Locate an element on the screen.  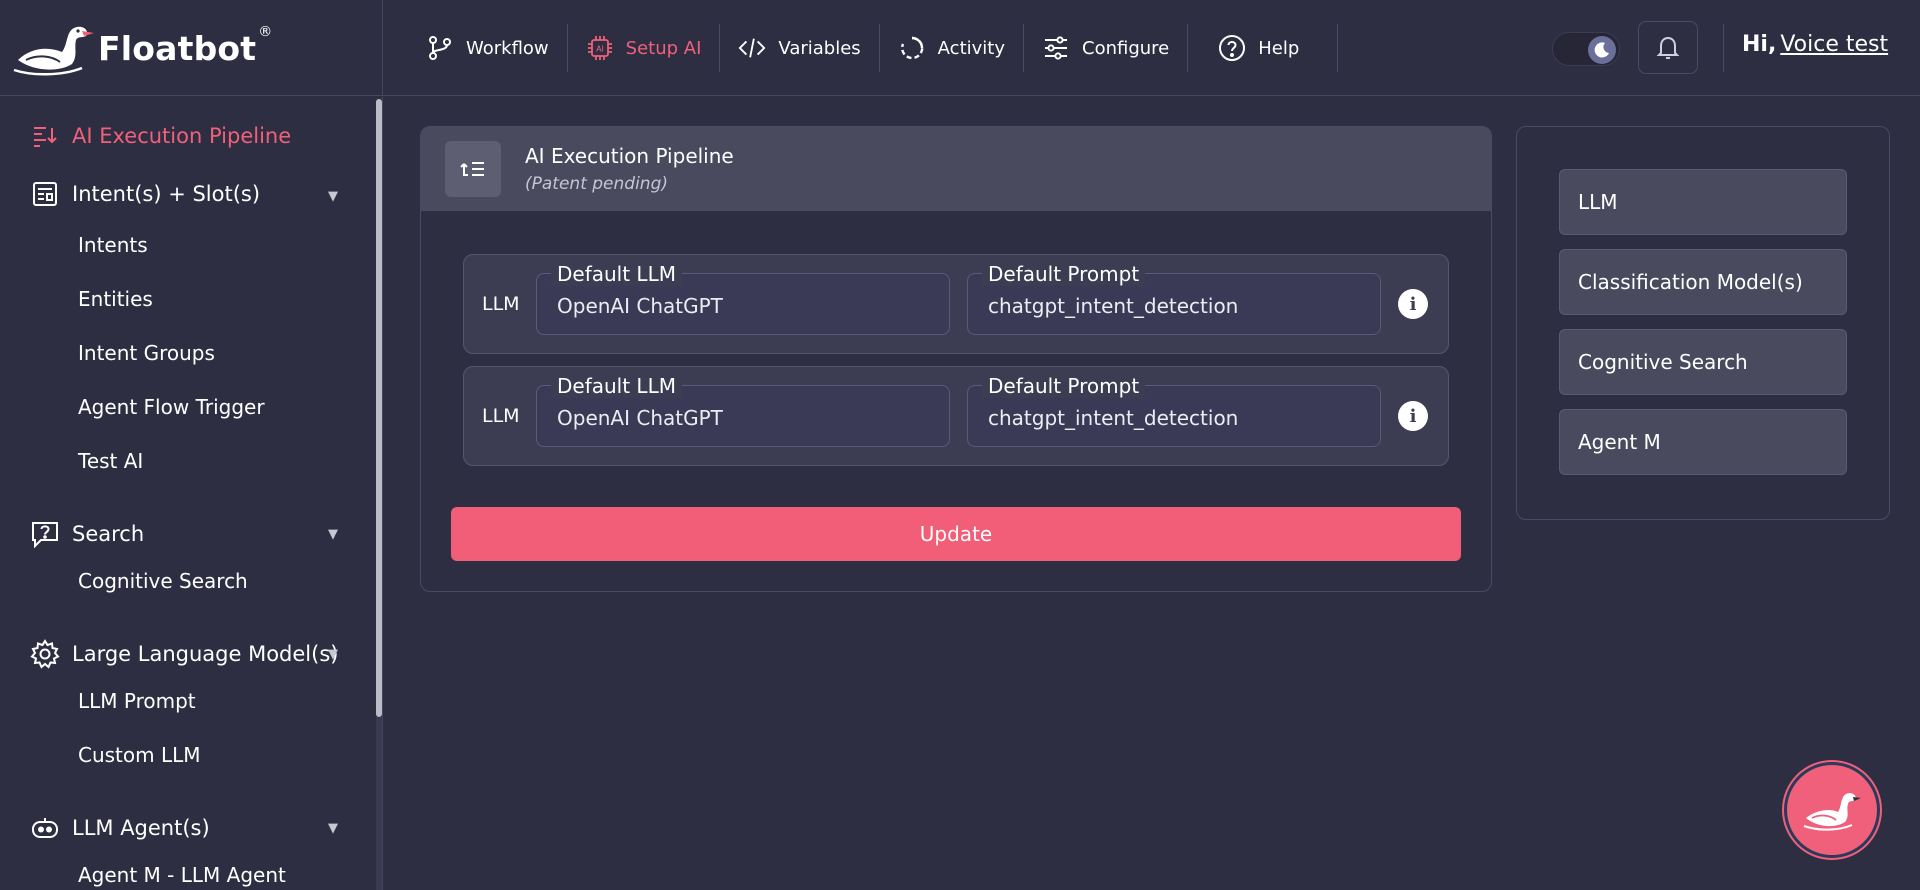
nav-variables: Variables is located at coordinates (799, 48).